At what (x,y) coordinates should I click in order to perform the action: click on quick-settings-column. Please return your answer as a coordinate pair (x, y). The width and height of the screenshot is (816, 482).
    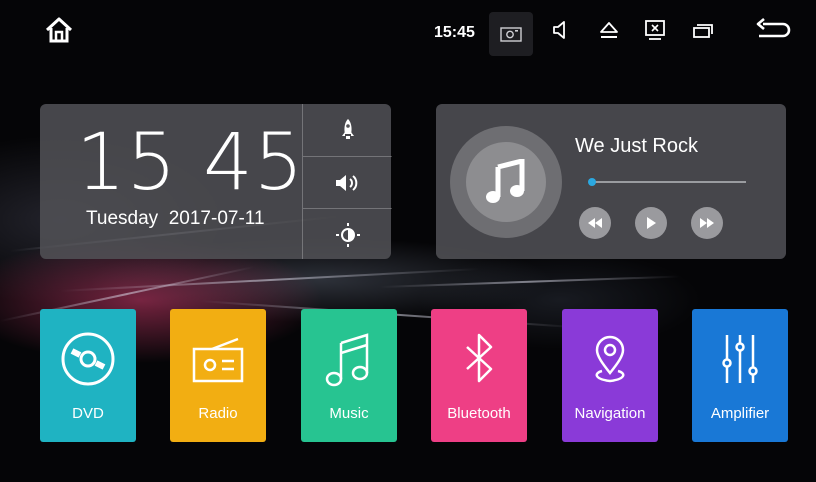
    Looking at the image, I should click on (347, 181).